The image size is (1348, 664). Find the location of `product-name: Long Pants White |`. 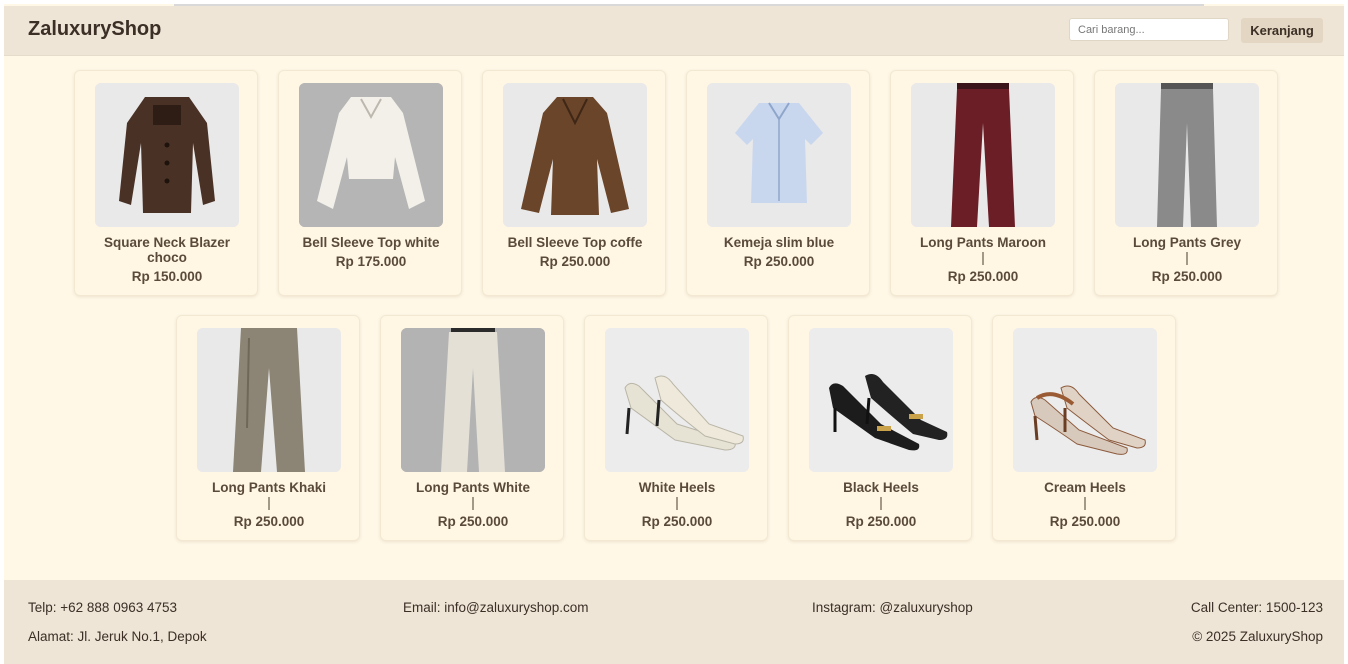

product-name: Long Pants White | is located at coordinates (473, 495).